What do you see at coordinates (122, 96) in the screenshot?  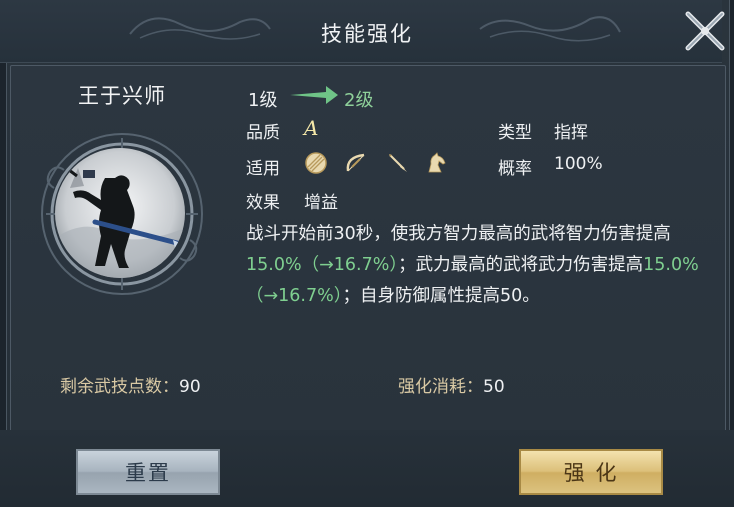 I see `skill-name: 王于兴师` at bounding box center [122, 96].